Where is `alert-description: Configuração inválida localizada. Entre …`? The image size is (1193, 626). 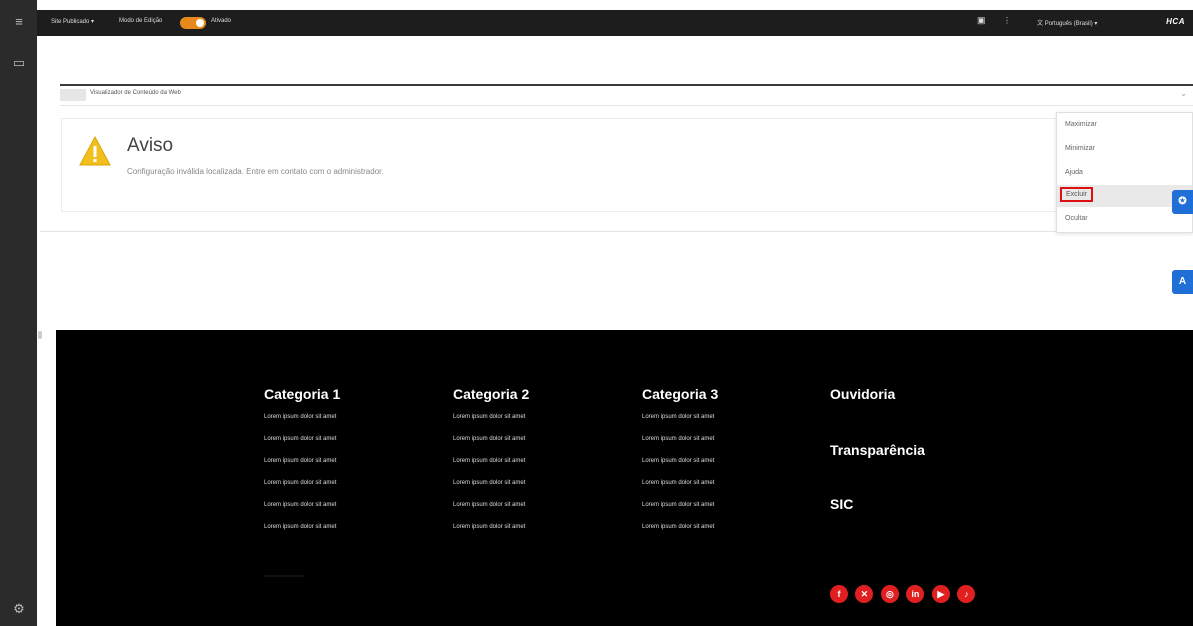 alert-description: Configuração inválida localizada. Entre … is located at coordinates (255, 171).